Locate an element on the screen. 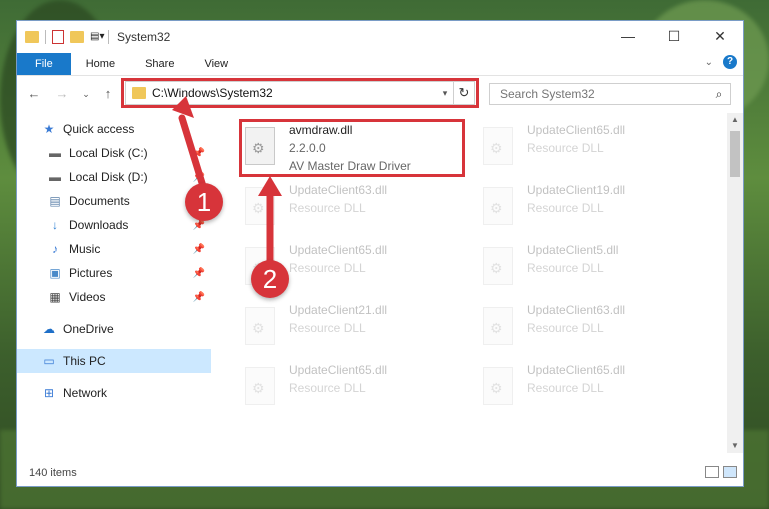  up-button: ↑ is located at coordinates (108, 94).